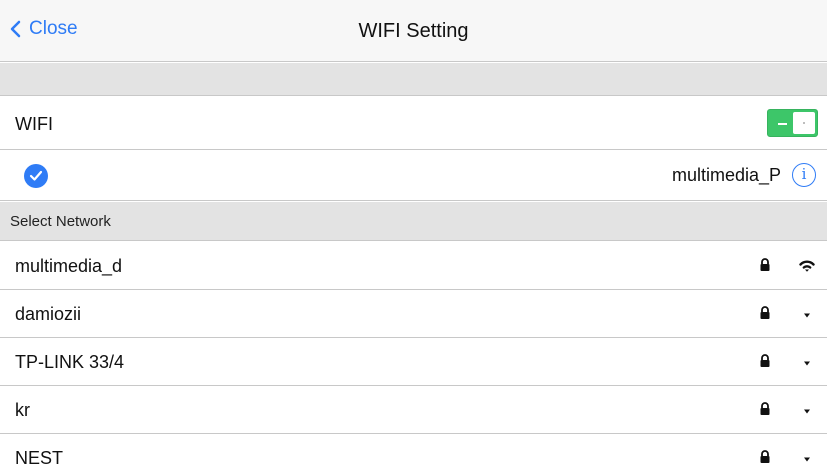 This screenshot has height=468, width=827. What do you see at coordinates (22, 410) in the screenshot?
I see `network-name: kr` at bounding box center [22, 410].